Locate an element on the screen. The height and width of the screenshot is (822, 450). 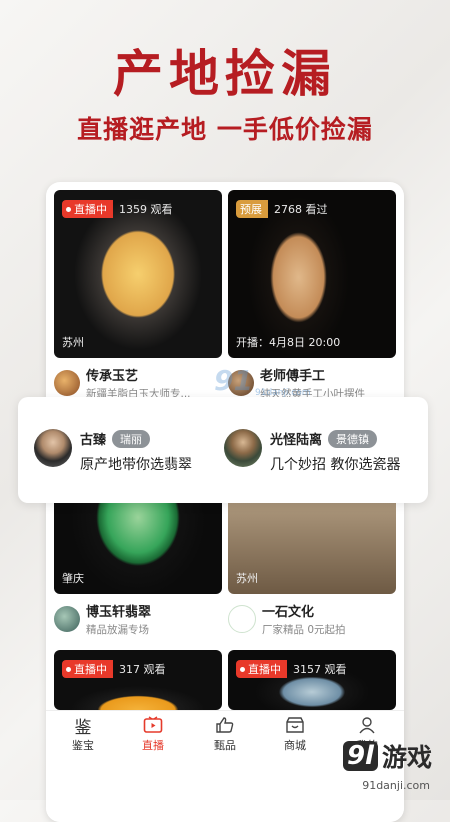
view-count: 317 is located at coordinates (129, 669).